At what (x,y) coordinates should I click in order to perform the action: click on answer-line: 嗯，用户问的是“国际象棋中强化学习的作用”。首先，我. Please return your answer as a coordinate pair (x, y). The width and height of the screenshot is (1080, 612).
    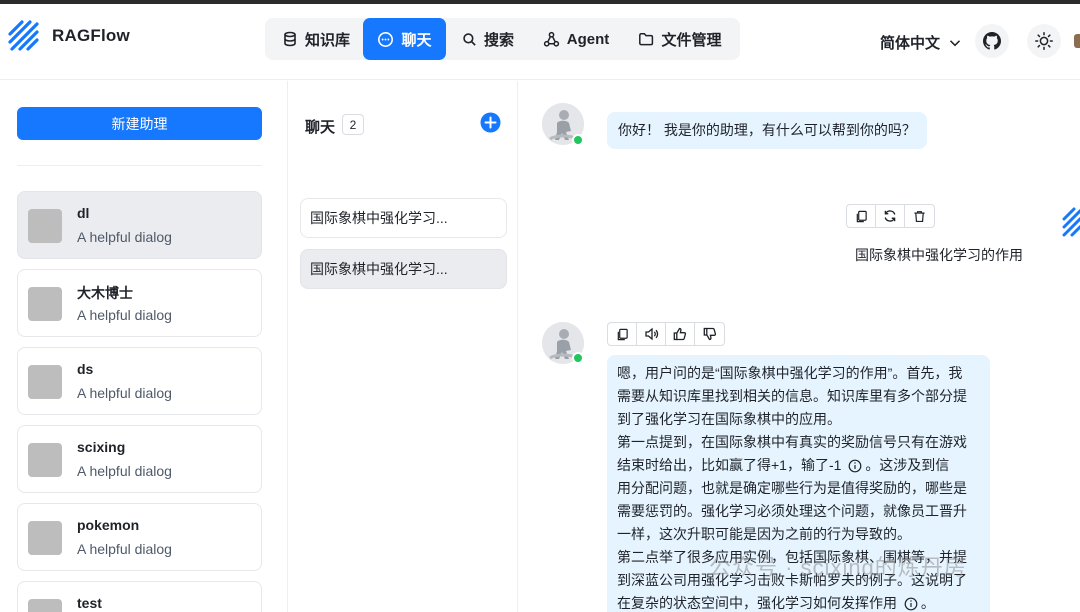
    Looking at the image, I should click on (790, 373).